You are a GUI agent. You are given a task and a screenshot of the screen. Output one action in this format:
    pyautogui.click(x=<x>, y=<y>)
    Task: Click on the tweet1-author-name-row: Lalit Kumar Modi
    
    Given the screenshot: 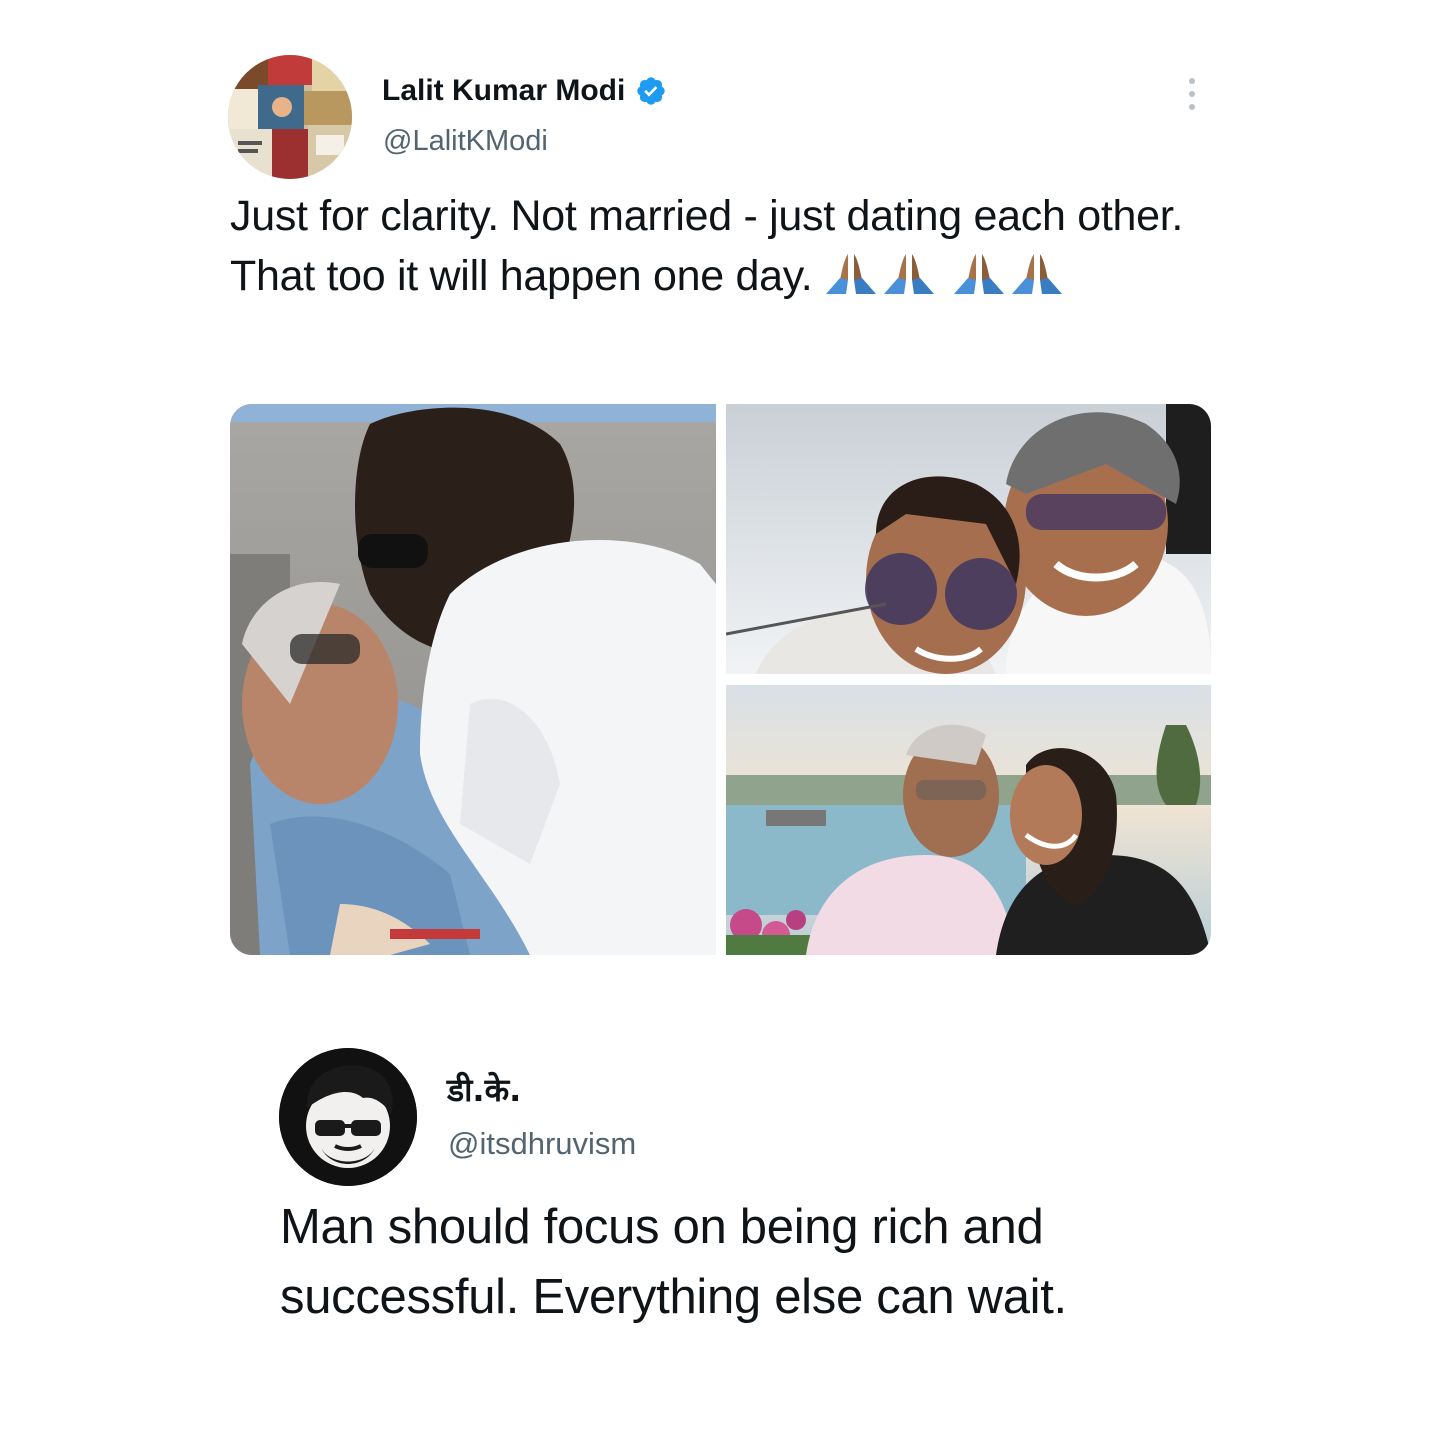 What is the action you would take?
    pyautogui.click(x=524, y=91)
    